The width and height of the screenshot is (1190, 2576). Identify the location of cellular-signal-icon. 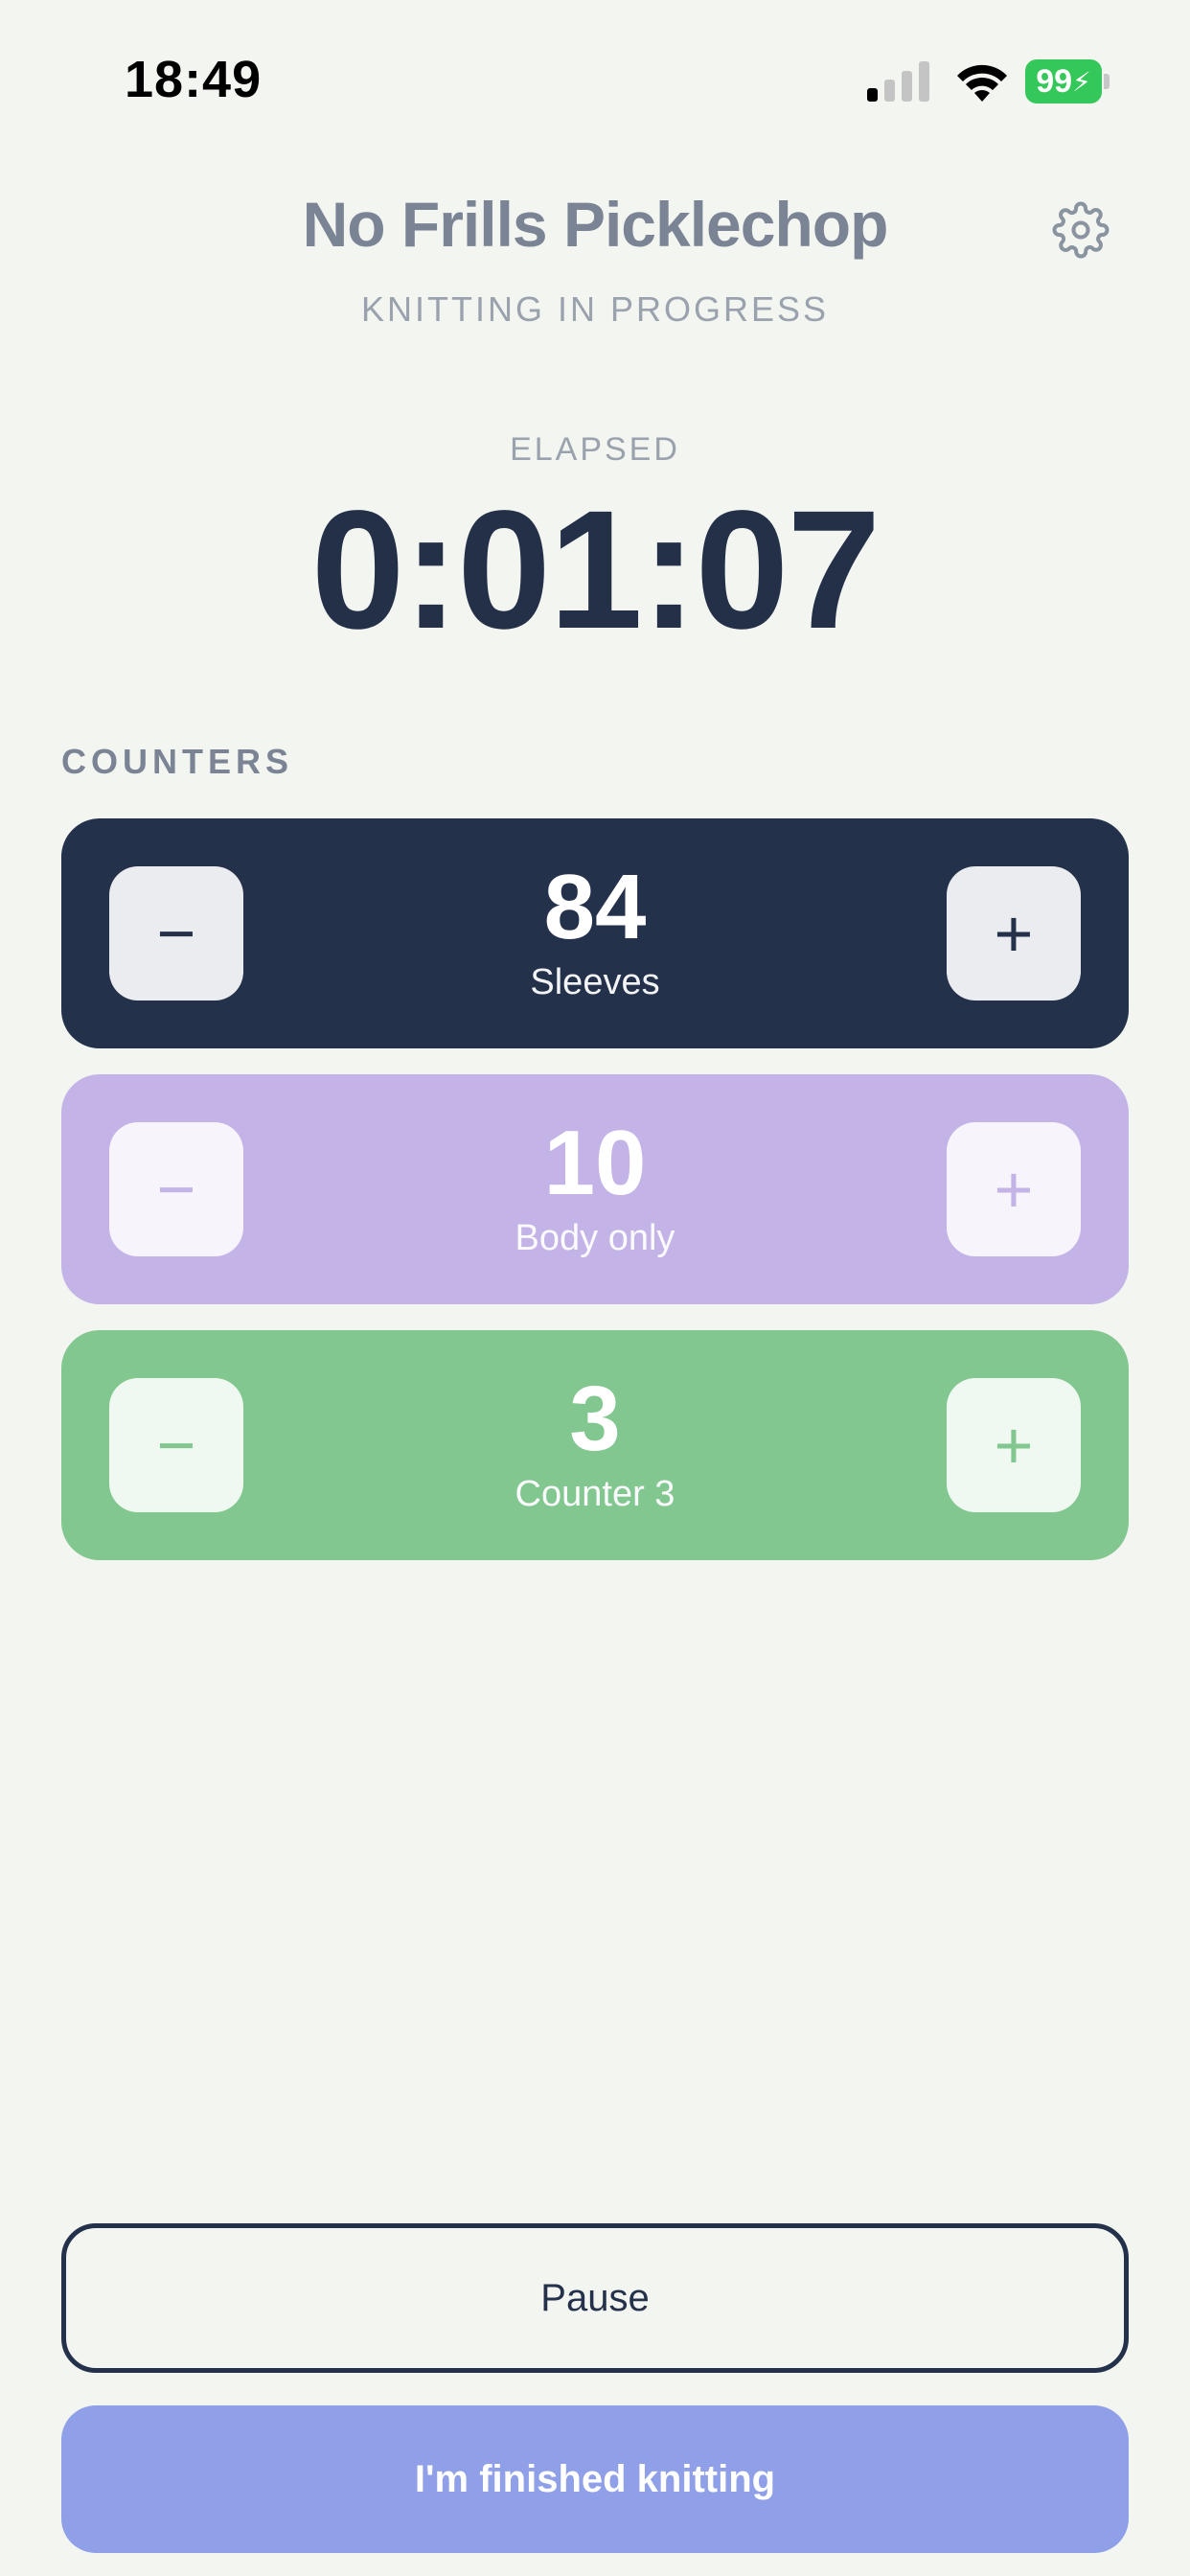
(898, 81).